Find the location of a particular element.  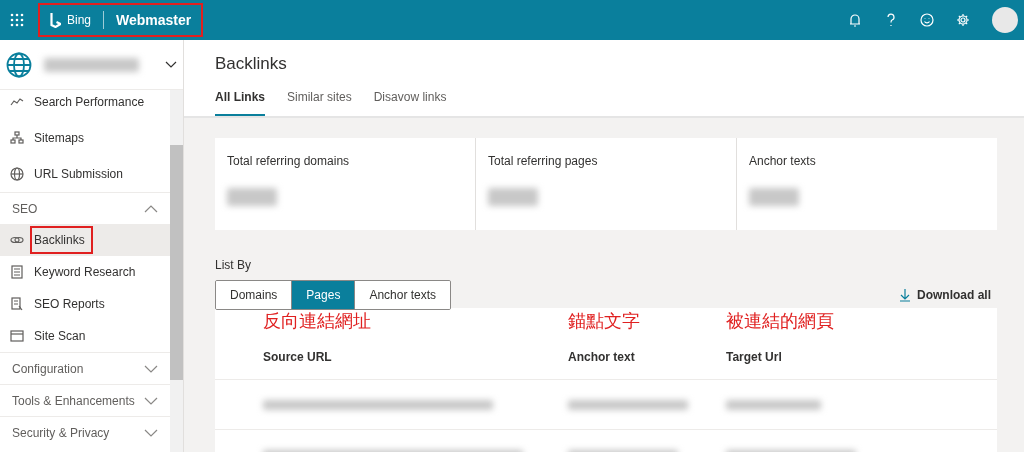

document-icon is located at coordinates (17, 272).